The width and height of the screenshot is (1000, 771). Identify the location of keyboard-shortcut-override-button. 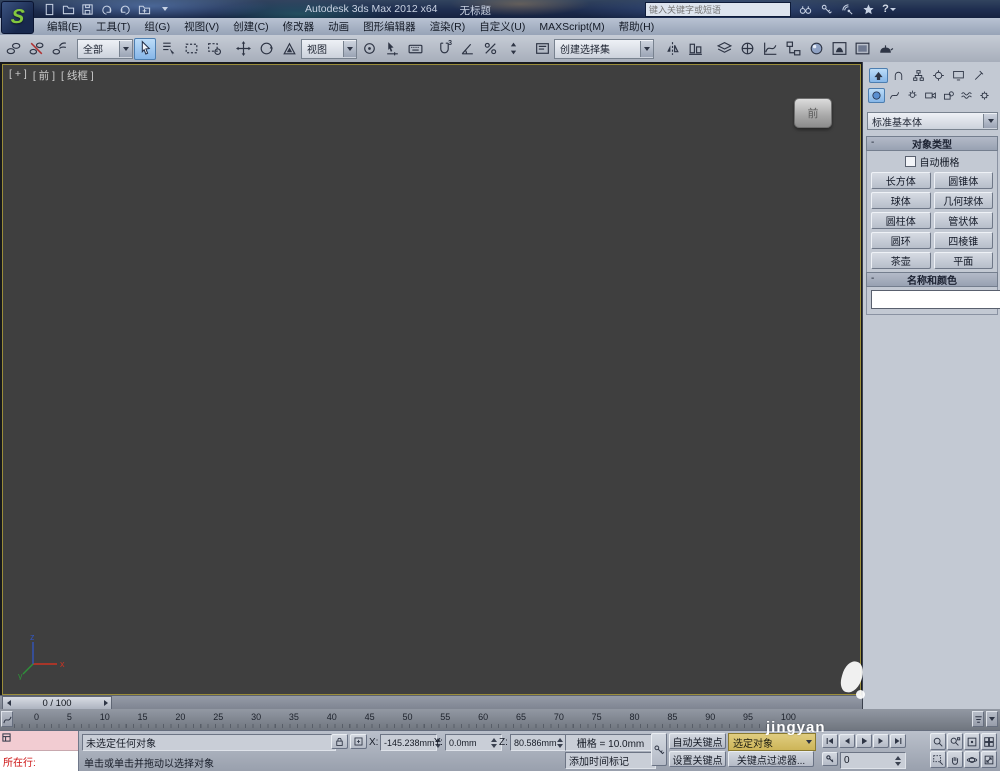
(415, 49).